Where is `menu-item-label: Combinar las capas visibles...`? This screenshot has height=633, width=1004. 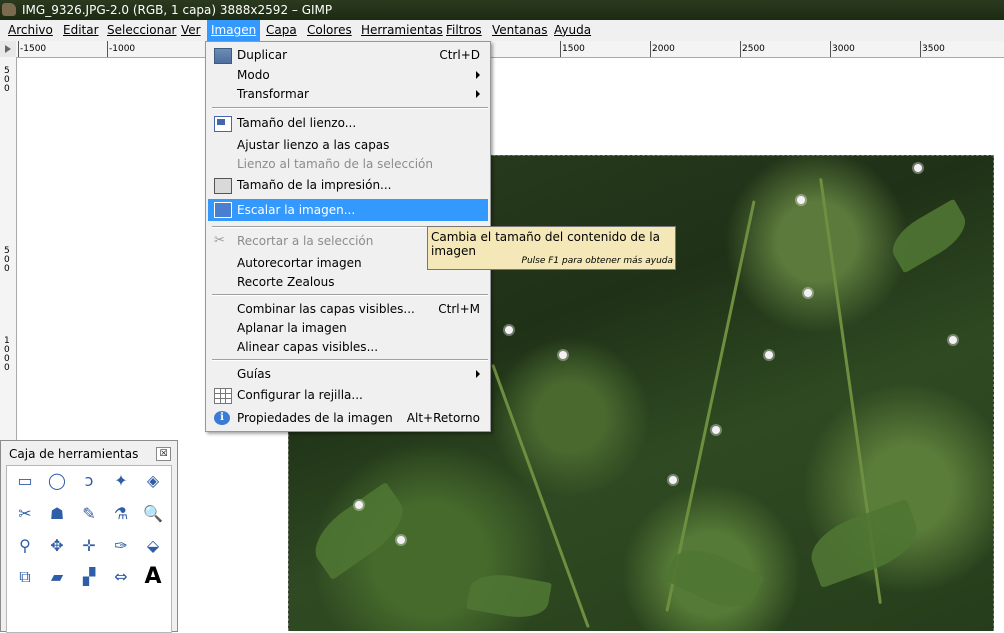
menu-item-label: Combinar las capas visibles... is located at coordinates (326, 309).